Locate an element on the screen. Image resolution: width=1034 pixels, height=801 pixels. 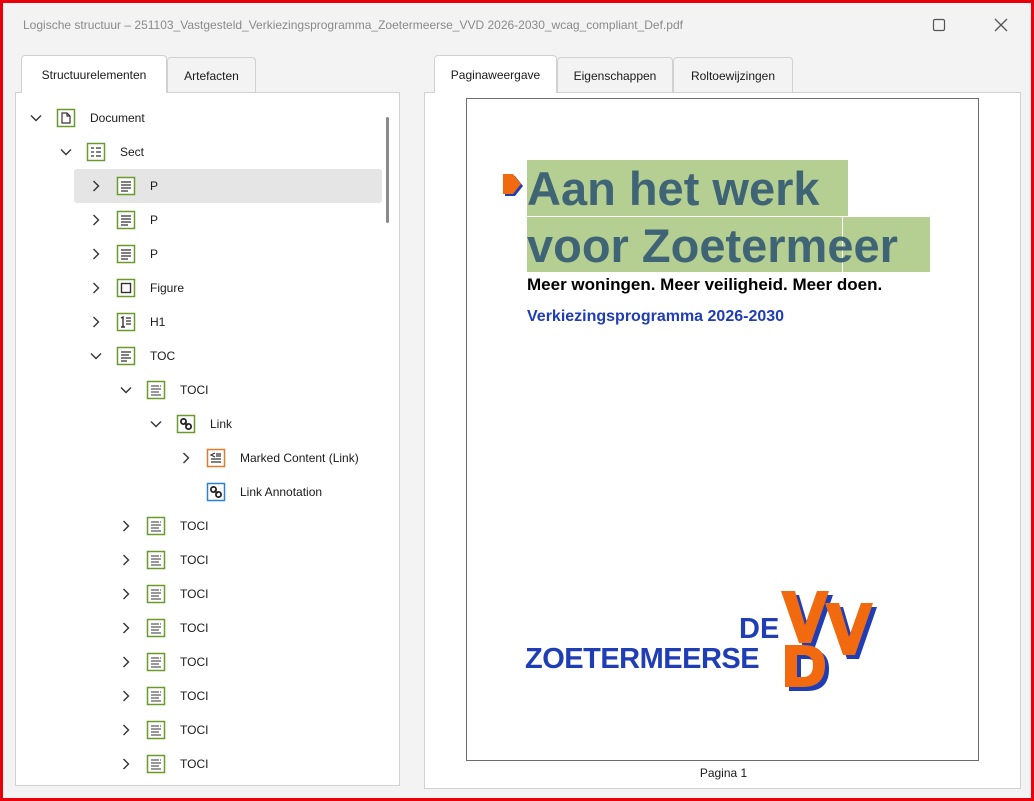
tab-label: Eigenschappen is located at coordinates (615, 75).